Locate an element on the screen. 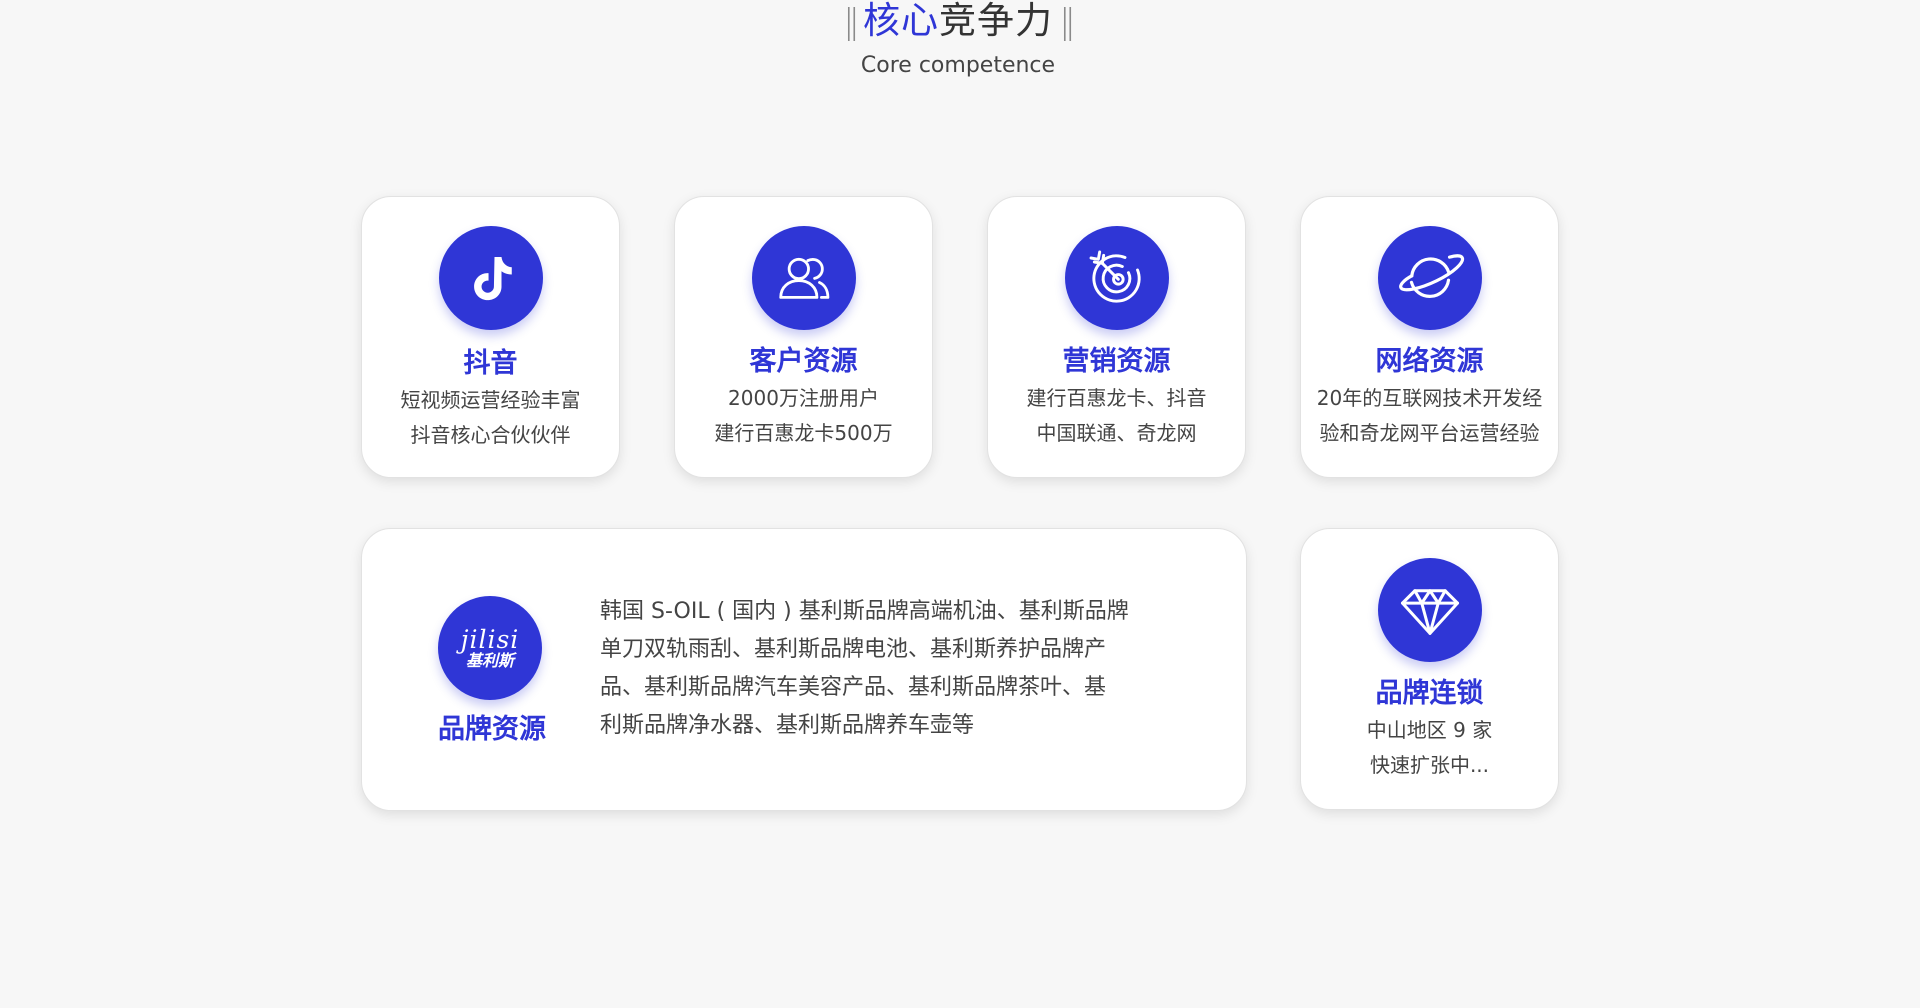  users-icon is located at coordinates (804, 278).